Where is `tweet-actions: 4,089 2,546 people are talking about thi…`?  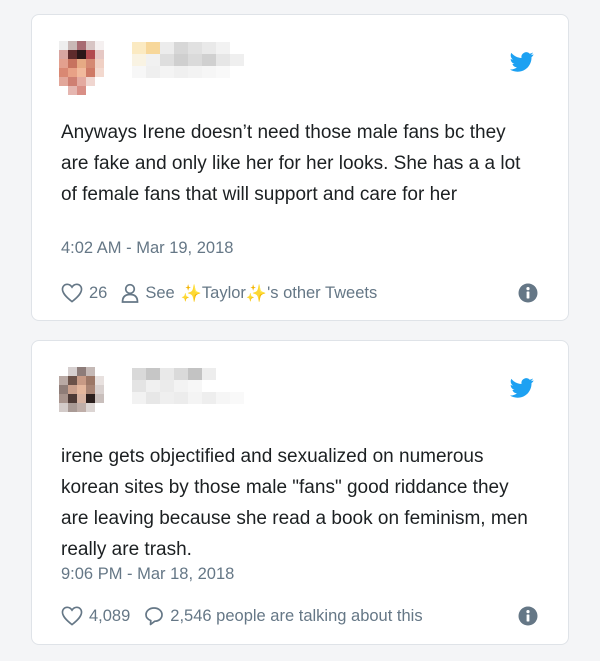
tweet-actions: 4,089 2,546 people are talking about thi… is located at coordinates (299, 616).